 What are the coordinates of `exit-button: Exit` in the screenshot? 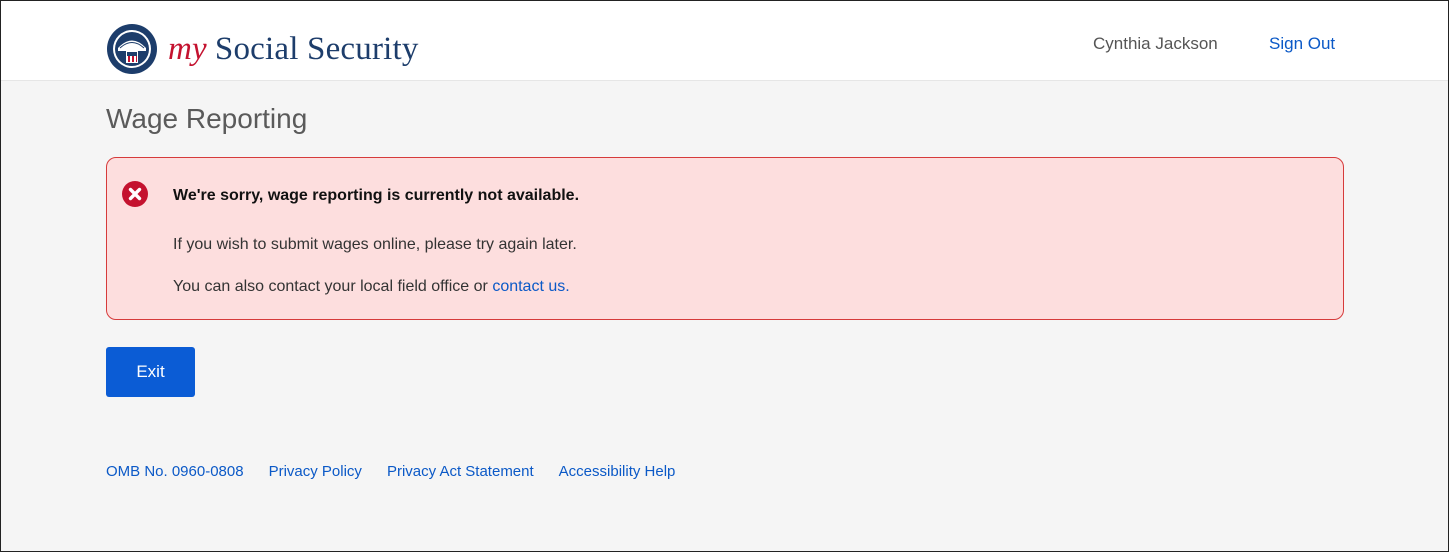 It's located at (150, 372).